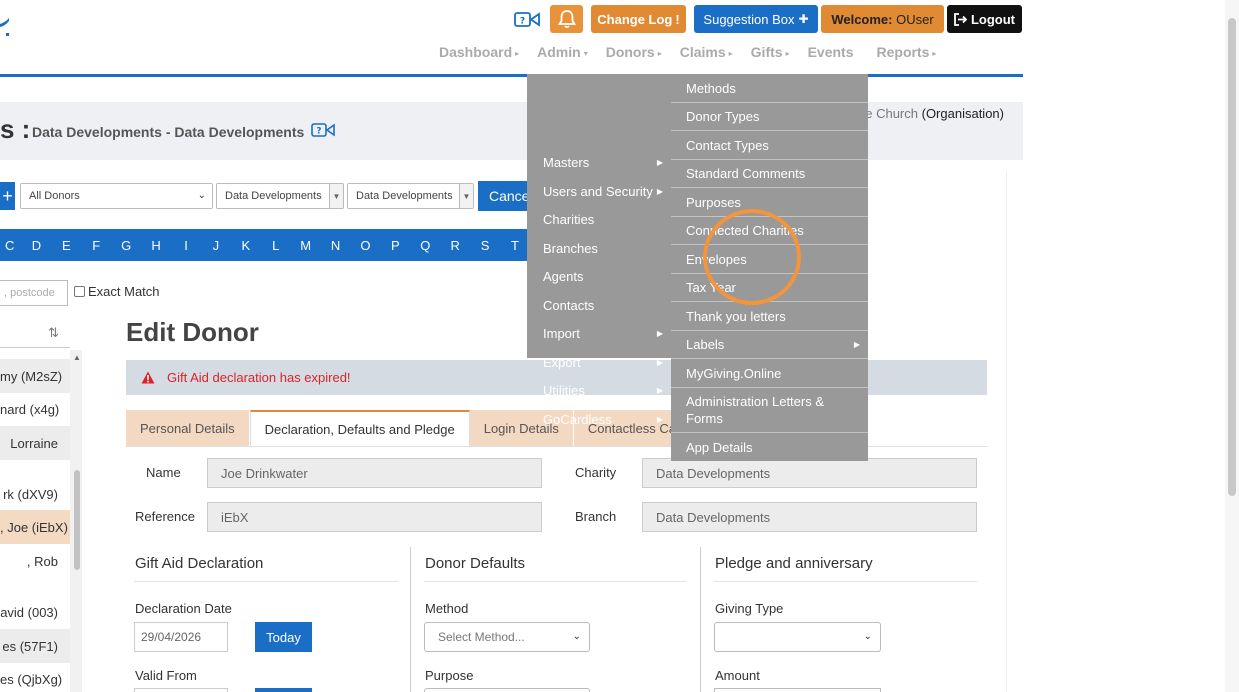  Describe the element at coordinates (188, 428) in the screenshot. I see `tab-personal-details: Personal Details` at that location.